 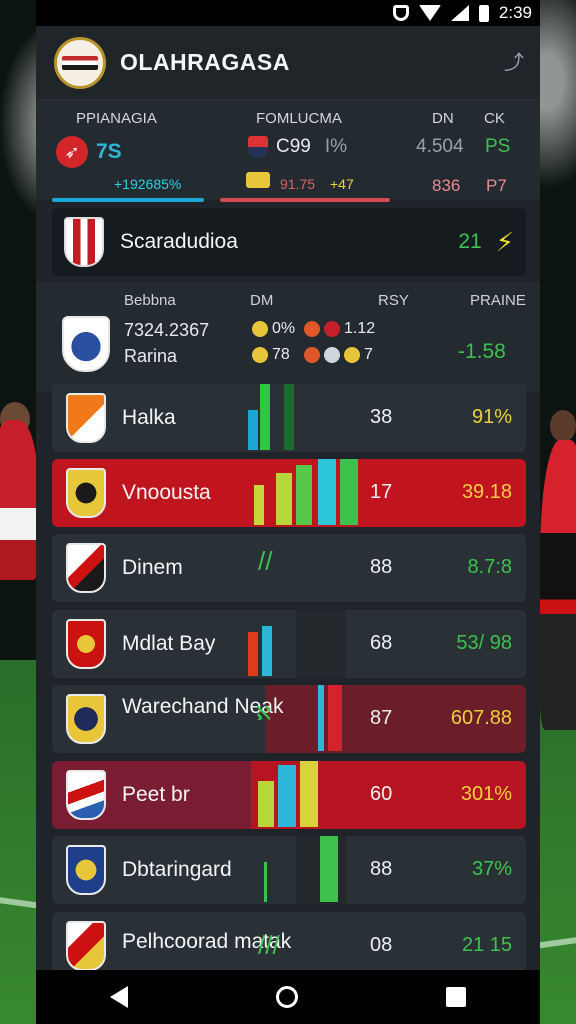 What do you see at coordinates (289, 719) in the screenshot?
I see `team-row: Warechand Neak ℵ 87 607.88` at bounding box center [289, 719].